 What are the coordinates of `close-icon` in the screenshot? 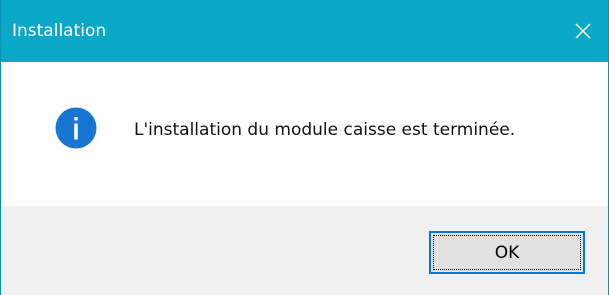 It's located at (583, 31).